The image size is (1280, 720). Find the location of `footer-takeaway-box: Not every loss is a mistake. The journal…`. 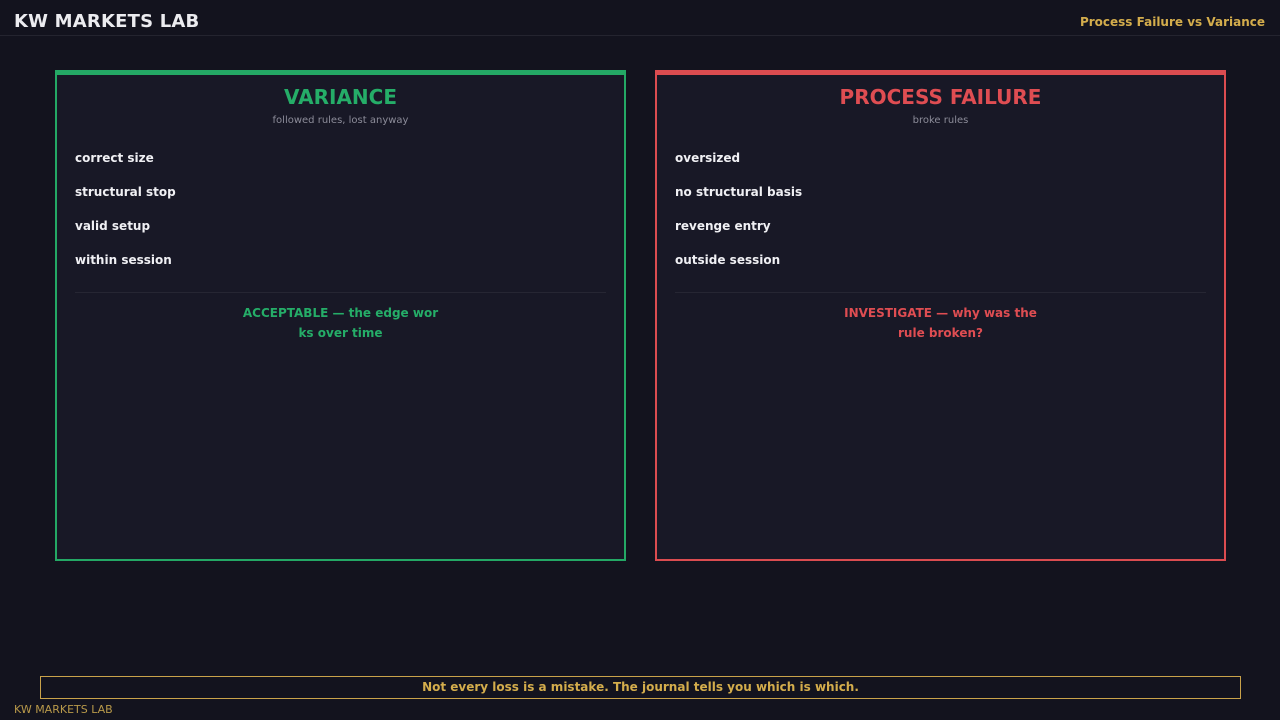

footer-takeaway-box: Not every loss is a mistake. The journal… is located at coordinates (640, 687).